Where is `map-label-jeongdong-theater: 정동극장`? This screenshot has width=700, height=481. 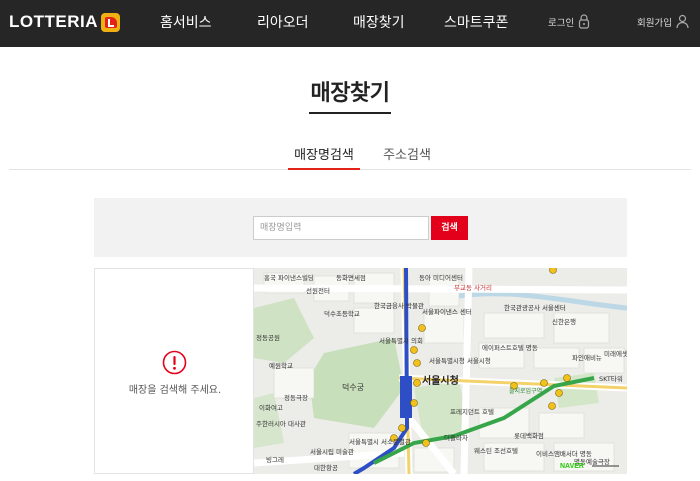 map-label-jeongdong-theater: 정동극장 is located at coordinates (296, 397).